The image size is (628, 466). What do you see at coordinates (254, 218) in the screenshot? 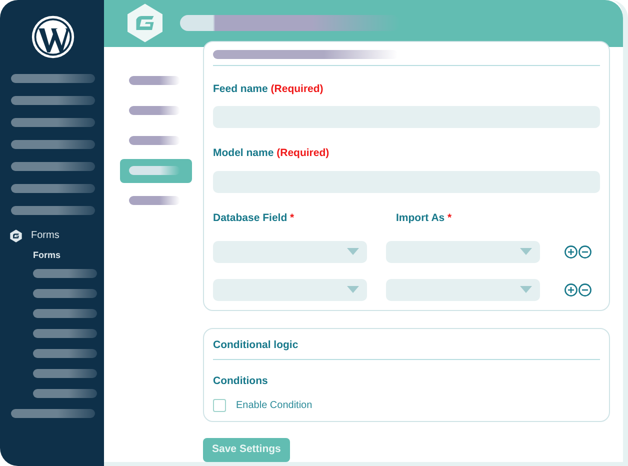
I see `column-label: Database Field *` at bounding box center [254, 218].